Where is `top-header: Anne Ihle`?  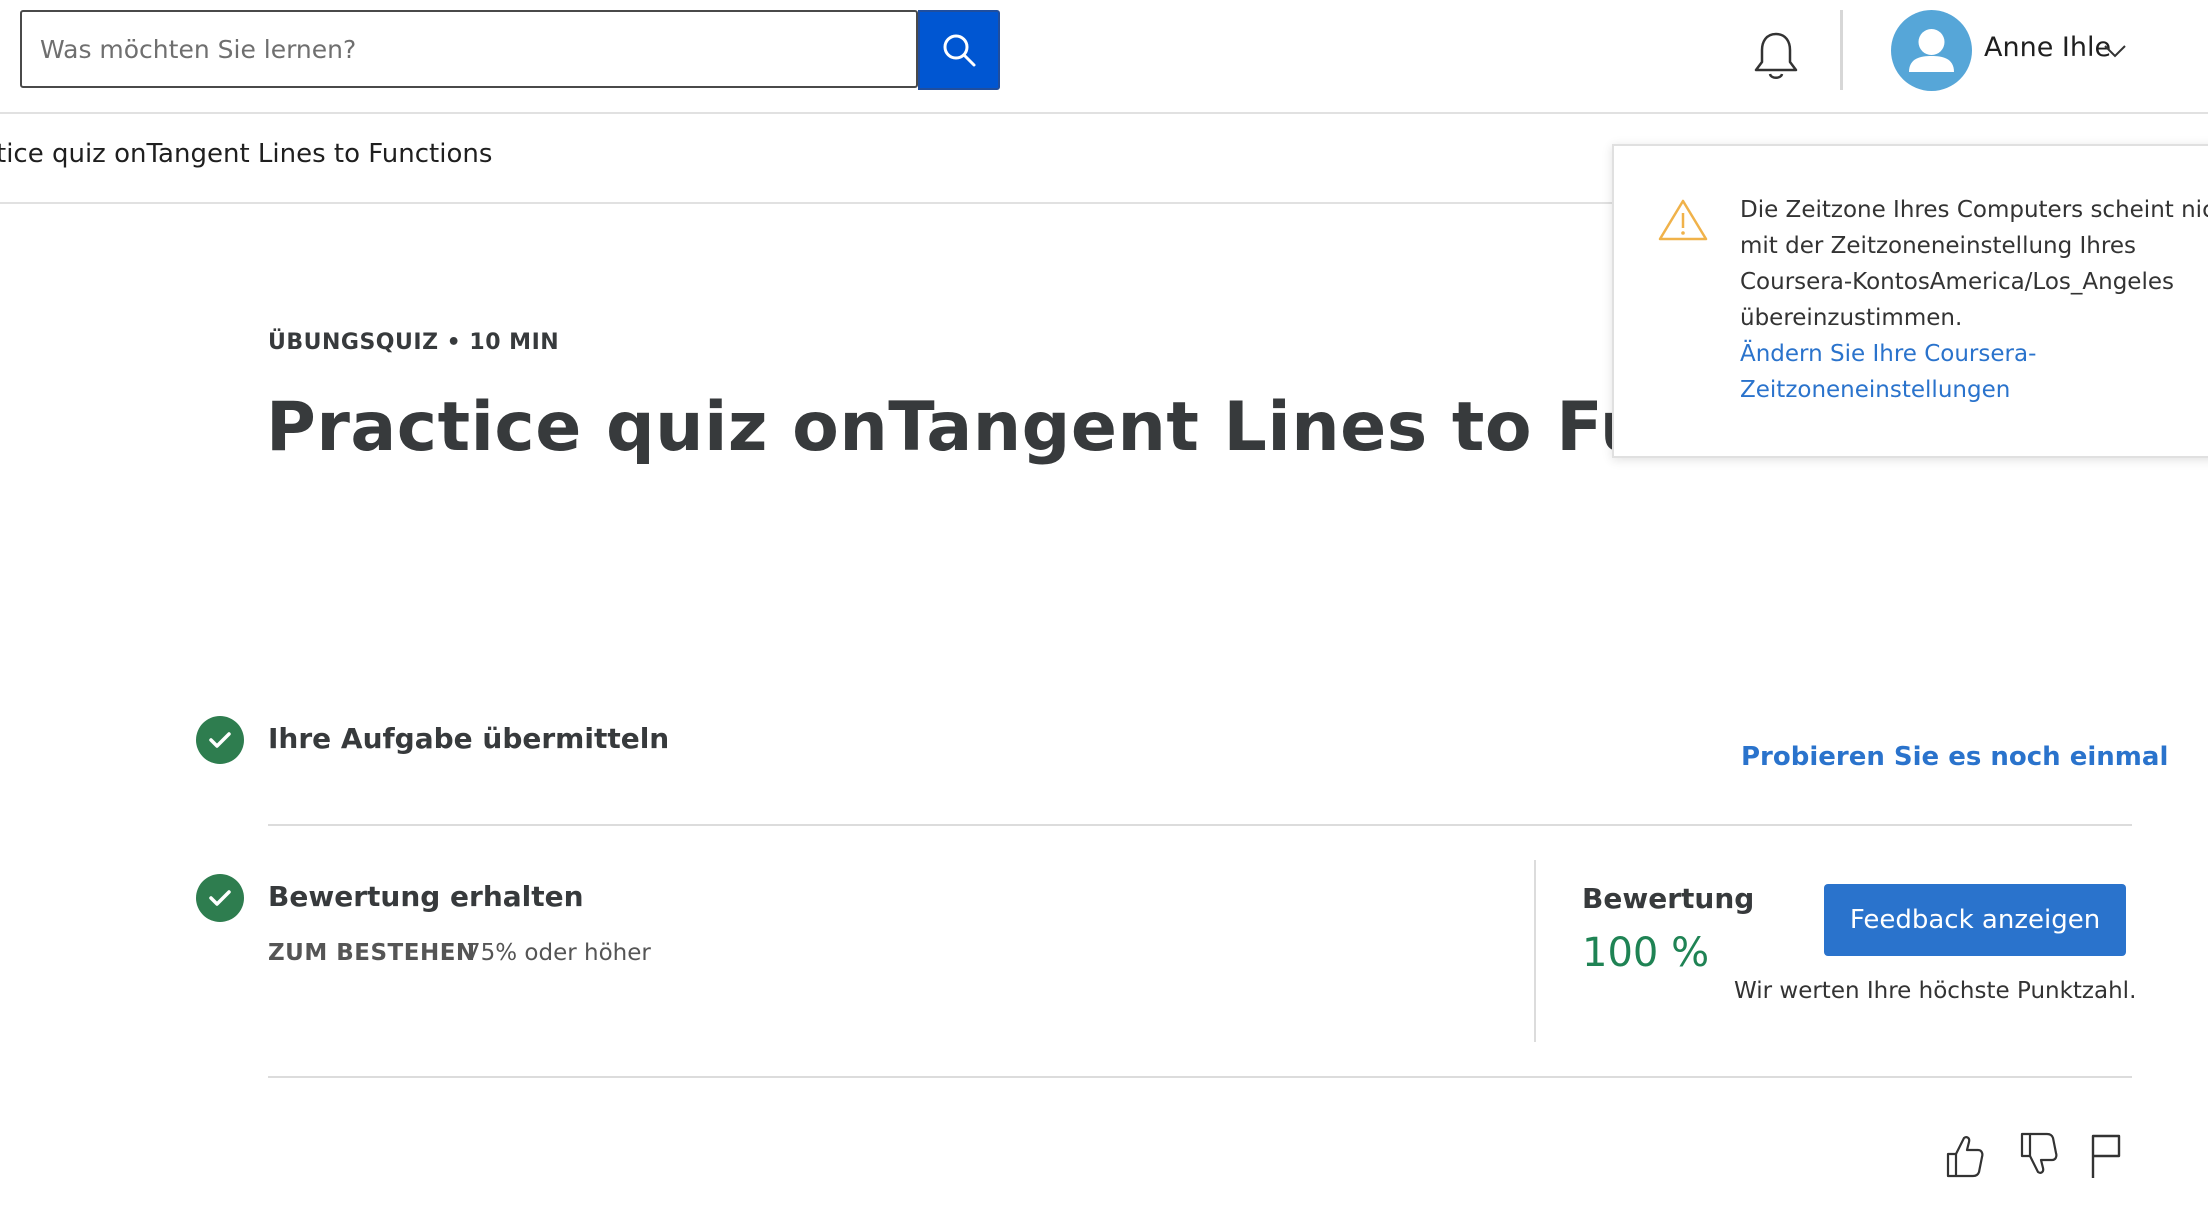
top-header: Anne Ihle is located at coordinates (1104, 57).